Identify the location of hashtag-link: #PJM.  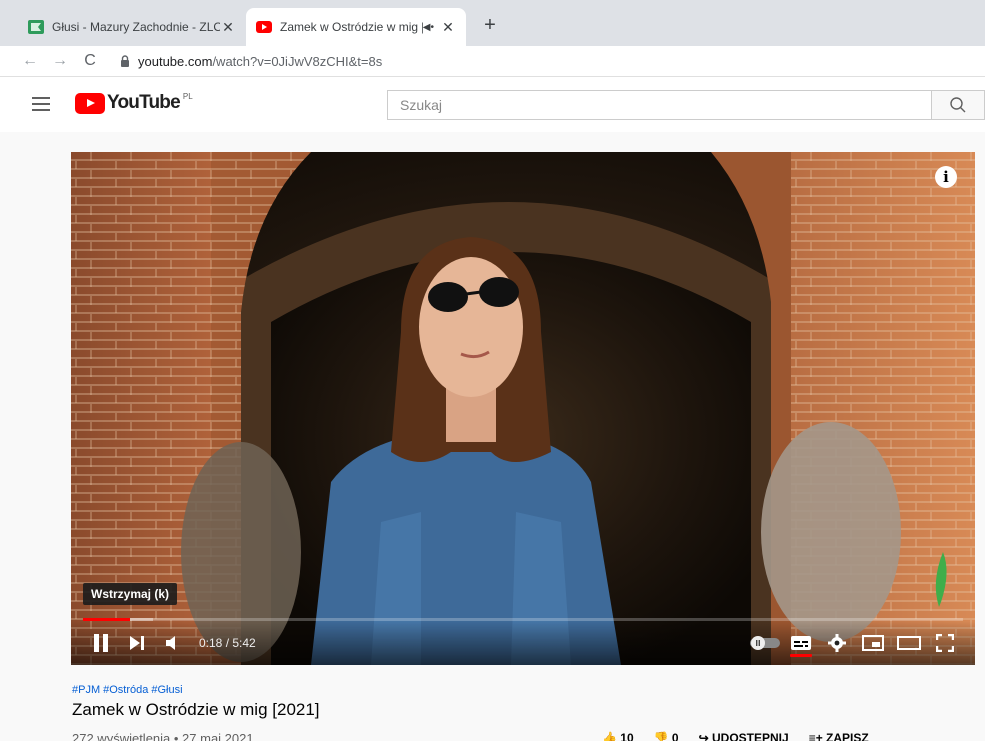
(86, 690).